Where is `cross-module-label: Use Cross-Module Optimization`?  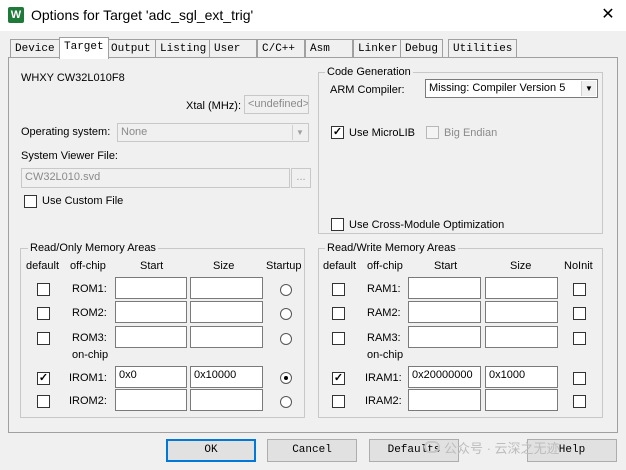 cross-module-label: Use Cross-Module Optimization is located at coordinates (427, 225).